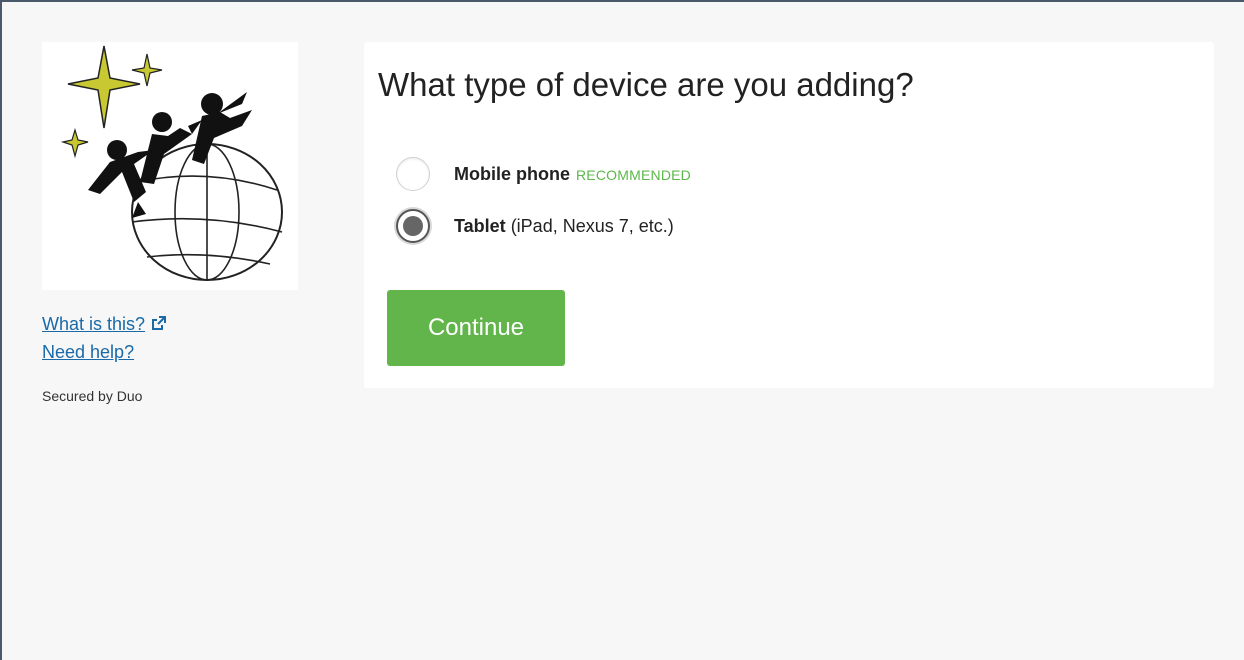 The height and width of the screenshot is (660, 1244). I want to click on organization-logo, so click(170, 166).